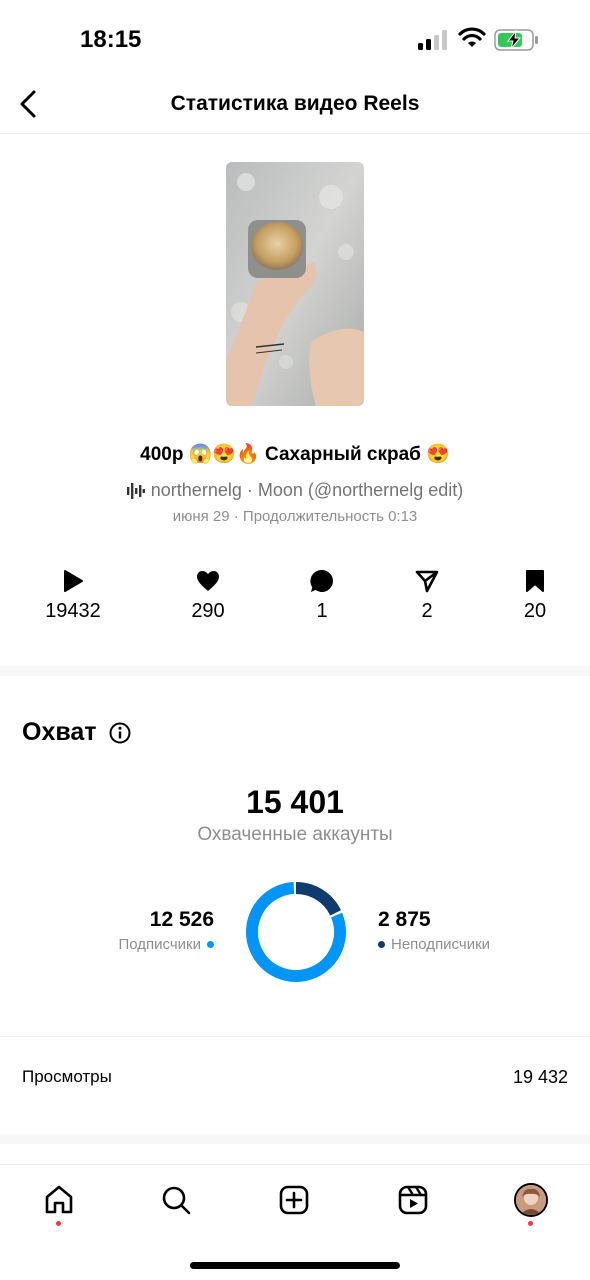  Describe the element at coordinates (295, 1077) in the screenshot. I see `views-row: Просмотры 19 432` at that location.